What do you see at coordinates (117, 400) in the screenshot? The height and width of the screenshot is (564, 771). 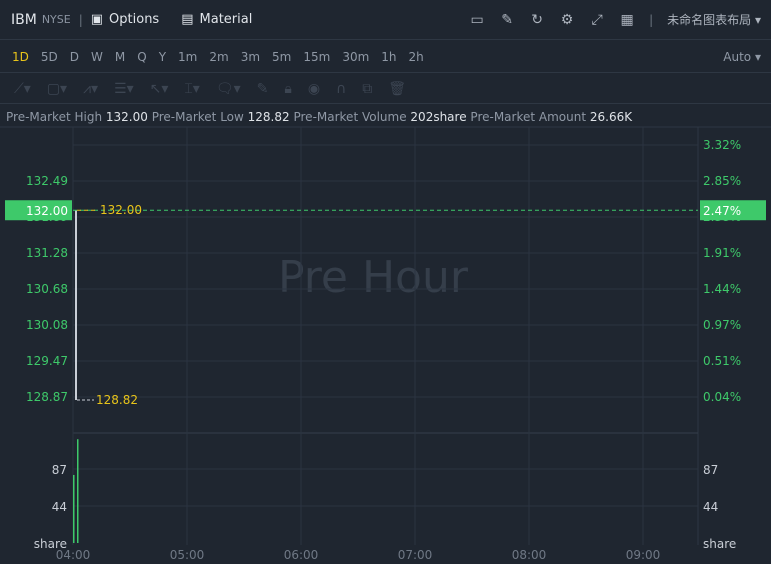 I see `low-marker-label: 128.82` at bounding box center [117, 400].